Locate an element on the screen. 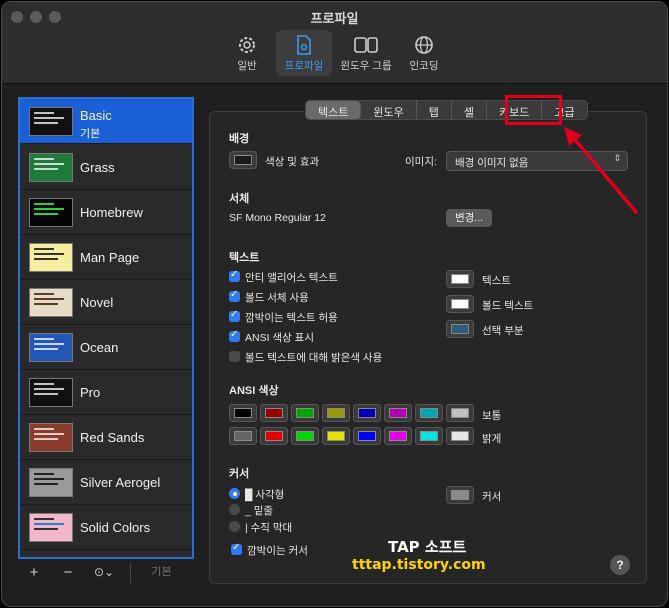 This screenshot has height=608, width=669. profile-item-silver-aerogel: Silver Aerogel is located at coordinates (106, 482).